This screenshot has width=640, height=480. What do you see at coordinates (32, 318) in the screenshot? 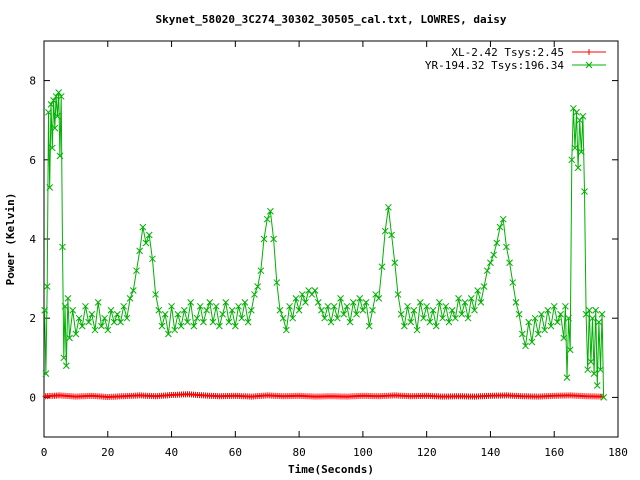
I see `y-tick-label: 2` at bounding box center [32, 318].